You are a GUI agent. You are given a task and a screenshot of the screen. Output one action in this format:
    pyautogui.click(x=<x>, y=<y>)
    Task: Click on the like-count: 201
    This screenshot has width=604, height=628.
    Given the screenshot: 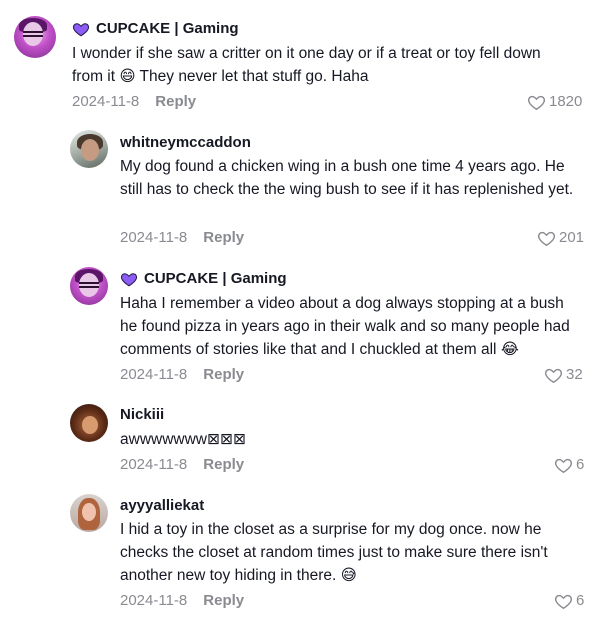 What is the action you would take?
    pyautogui.click(x=572, y=237)
    